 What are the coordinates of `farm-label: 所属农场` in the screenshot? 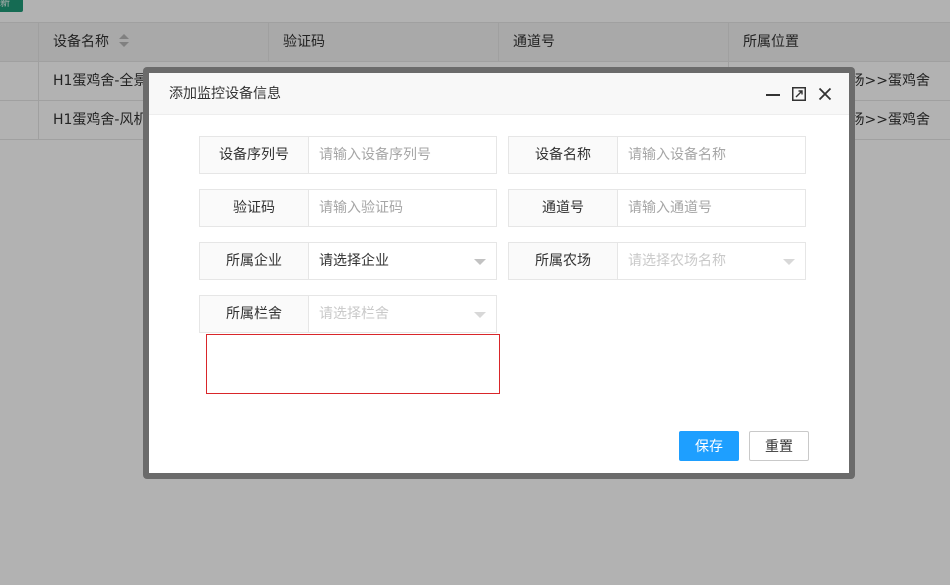 It's located at (563, 261).